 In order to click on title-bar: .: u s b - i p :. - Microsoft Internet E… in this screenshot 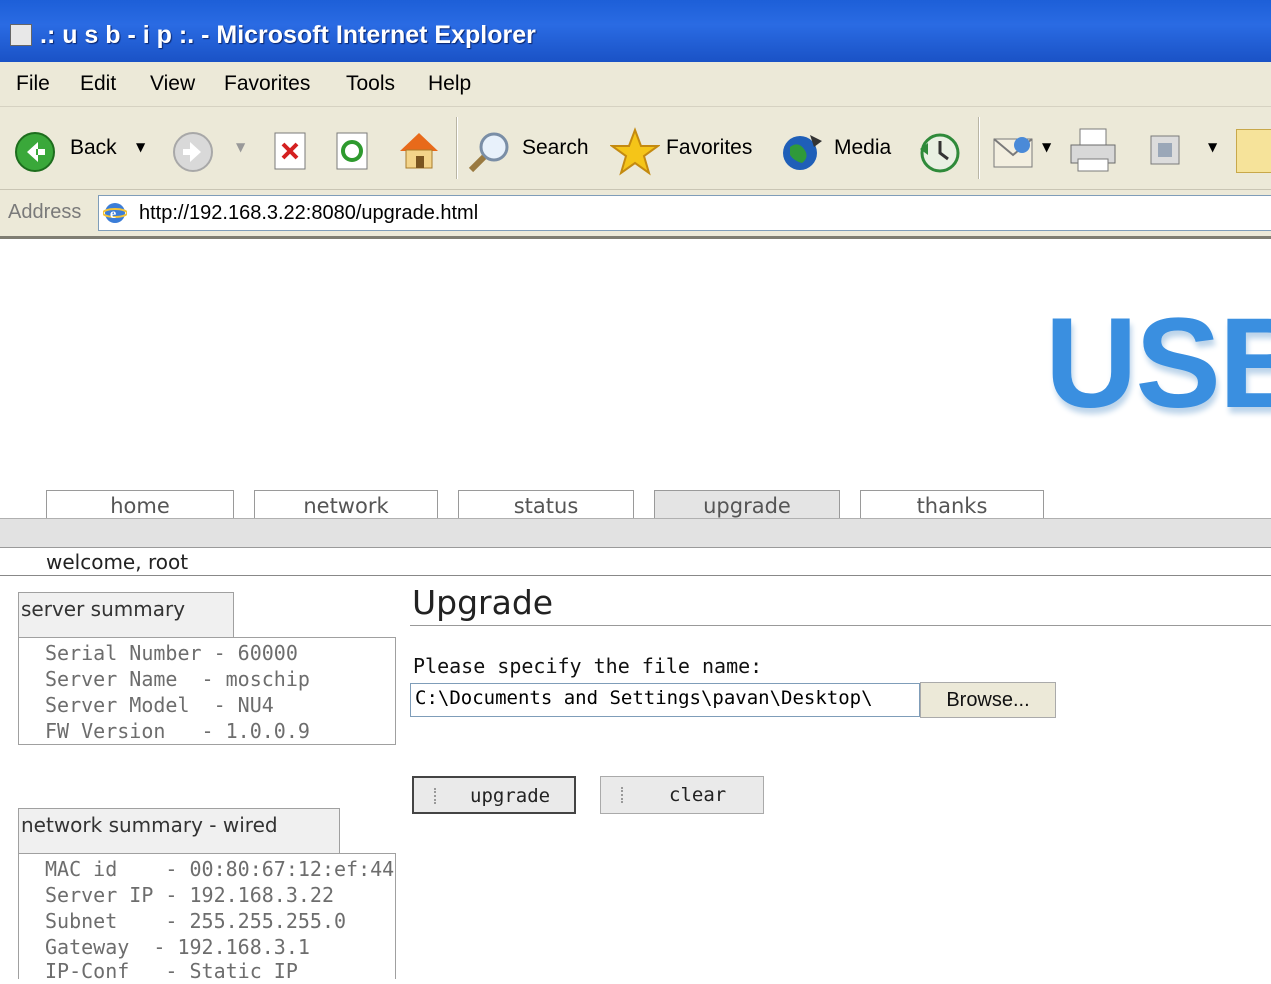, I will do `click(635, 31)`.